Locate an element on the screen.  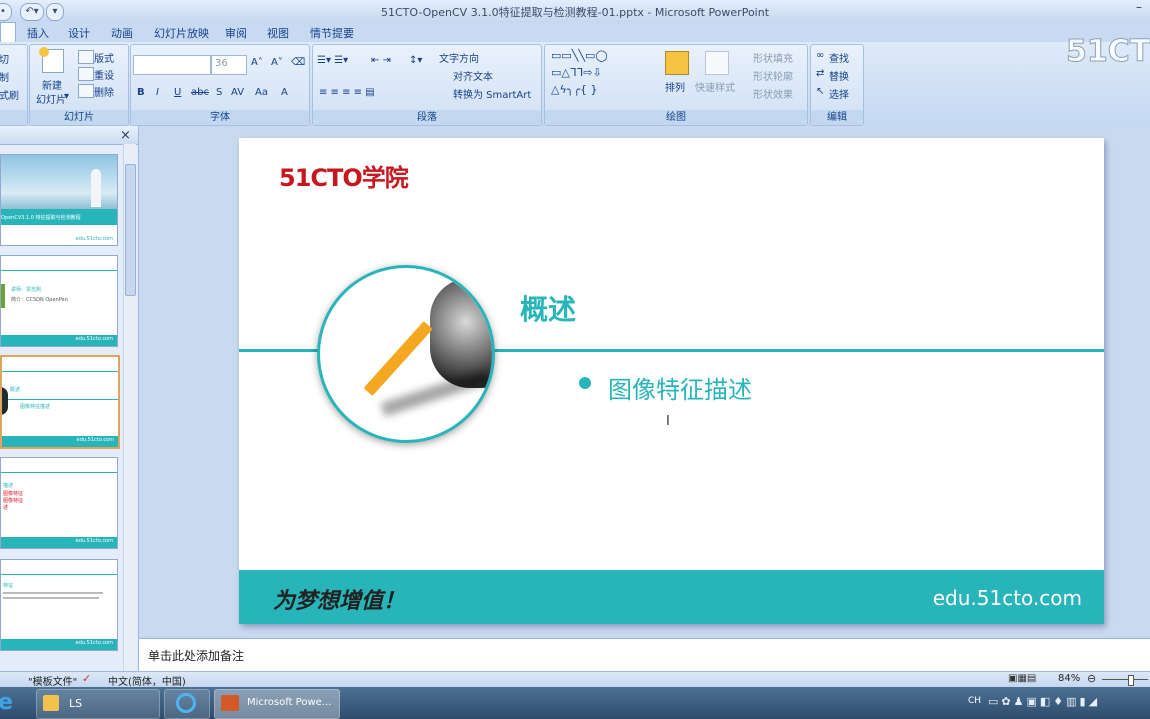
delete-button: 删除 is located at coordinates (104, 91).